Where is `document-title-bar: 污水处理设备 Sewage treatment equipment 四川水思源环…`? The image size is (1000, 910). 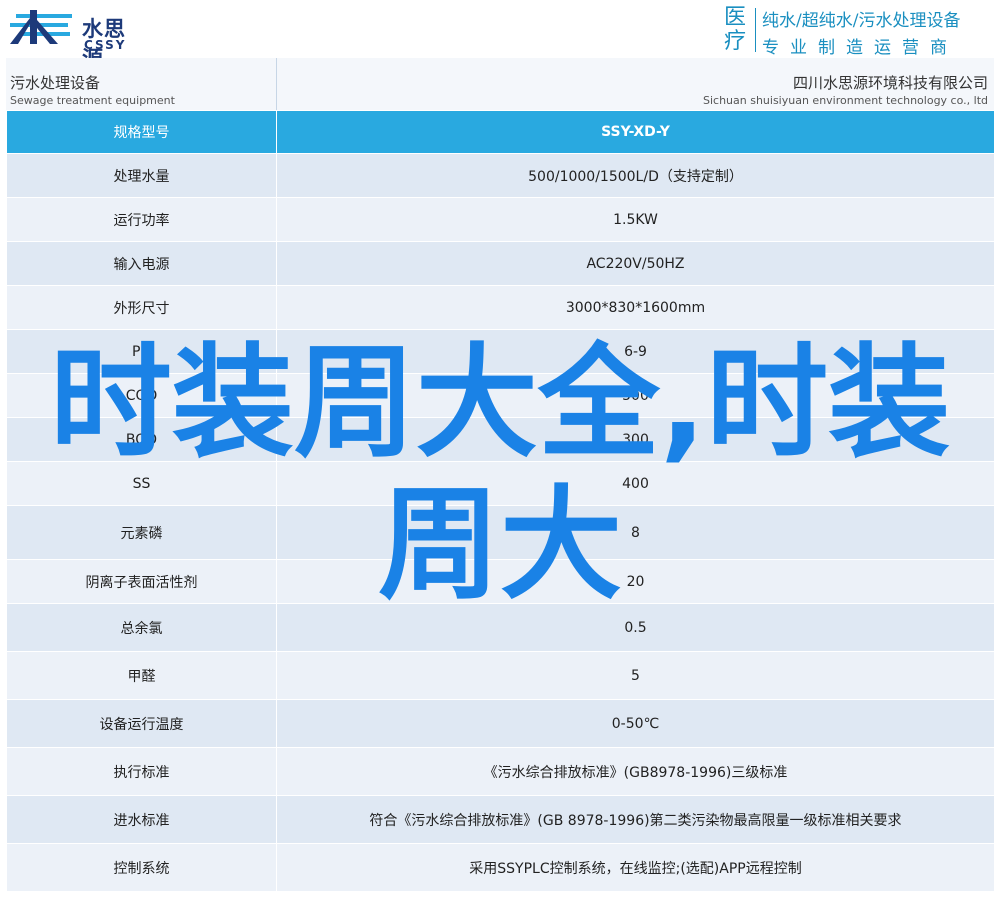
document-title-bar: 污水处理设备 Sewage treatment equipment 四川水思源环… is located at coordinates (500, 84).